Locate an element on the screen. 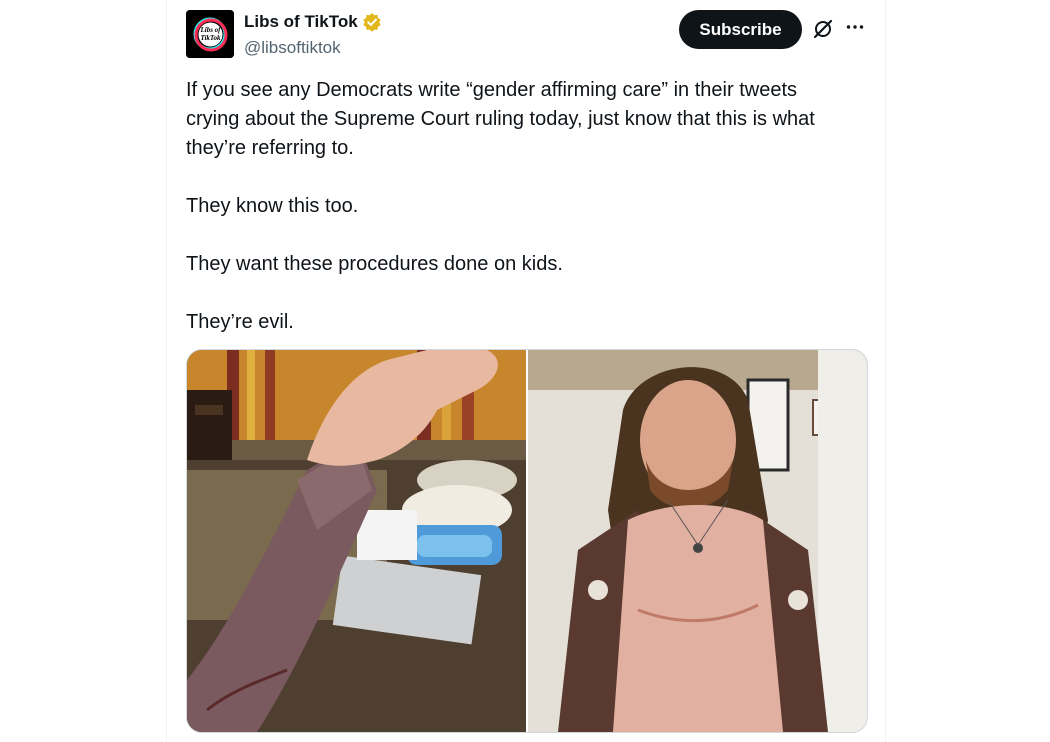 The image size is (1050, 742). avatar-logo-text-2: TikTok is located at coordinates (210, 38).